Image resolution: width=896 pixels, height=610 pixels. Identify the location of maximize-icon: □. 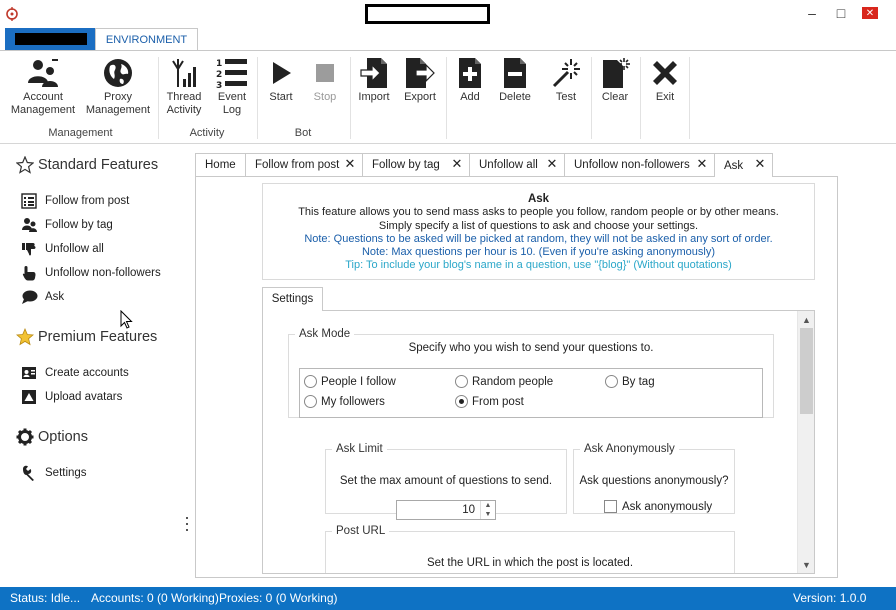
(841, 13).